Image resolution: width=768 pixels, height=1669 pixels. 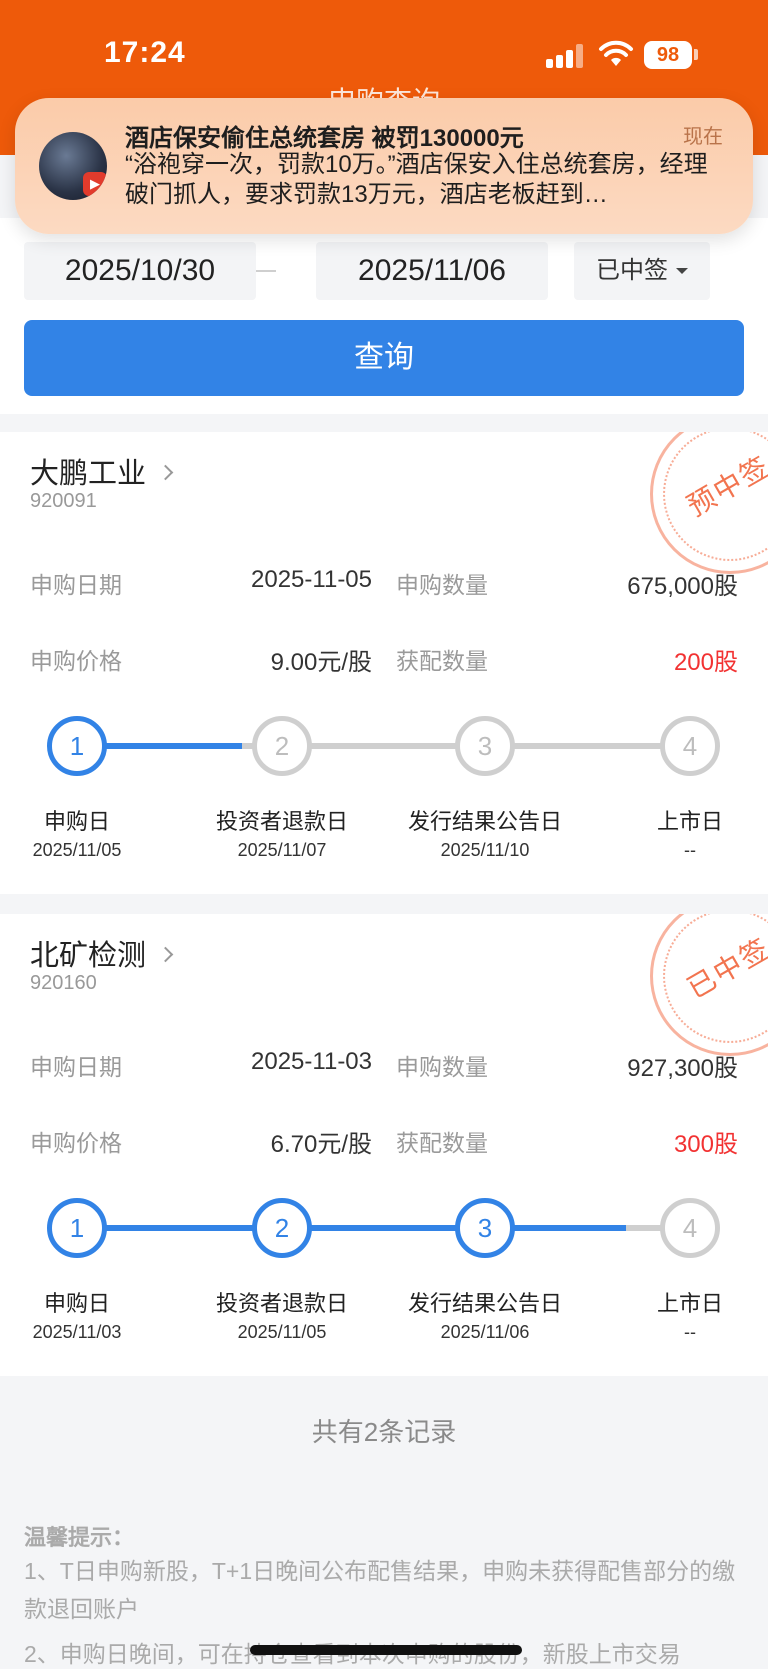 What do you see at coordinates (384, 316) in the screenshot?
I see `filter-bar: 2025/10/30 2025/11/06 已中签 查询` at bounding box center [384, 316].